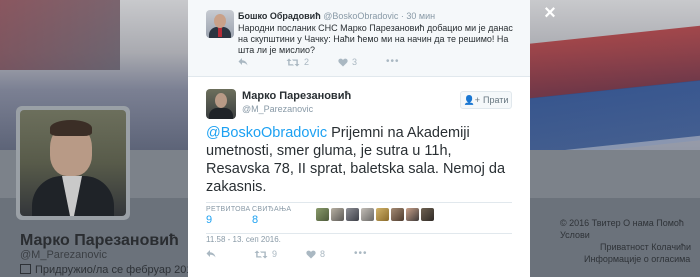  Describe the element at coordinates (628, 229) in the screenshot. I see `footer-line: © 2016 Твитер О нама Помоћ Услови` at that location.